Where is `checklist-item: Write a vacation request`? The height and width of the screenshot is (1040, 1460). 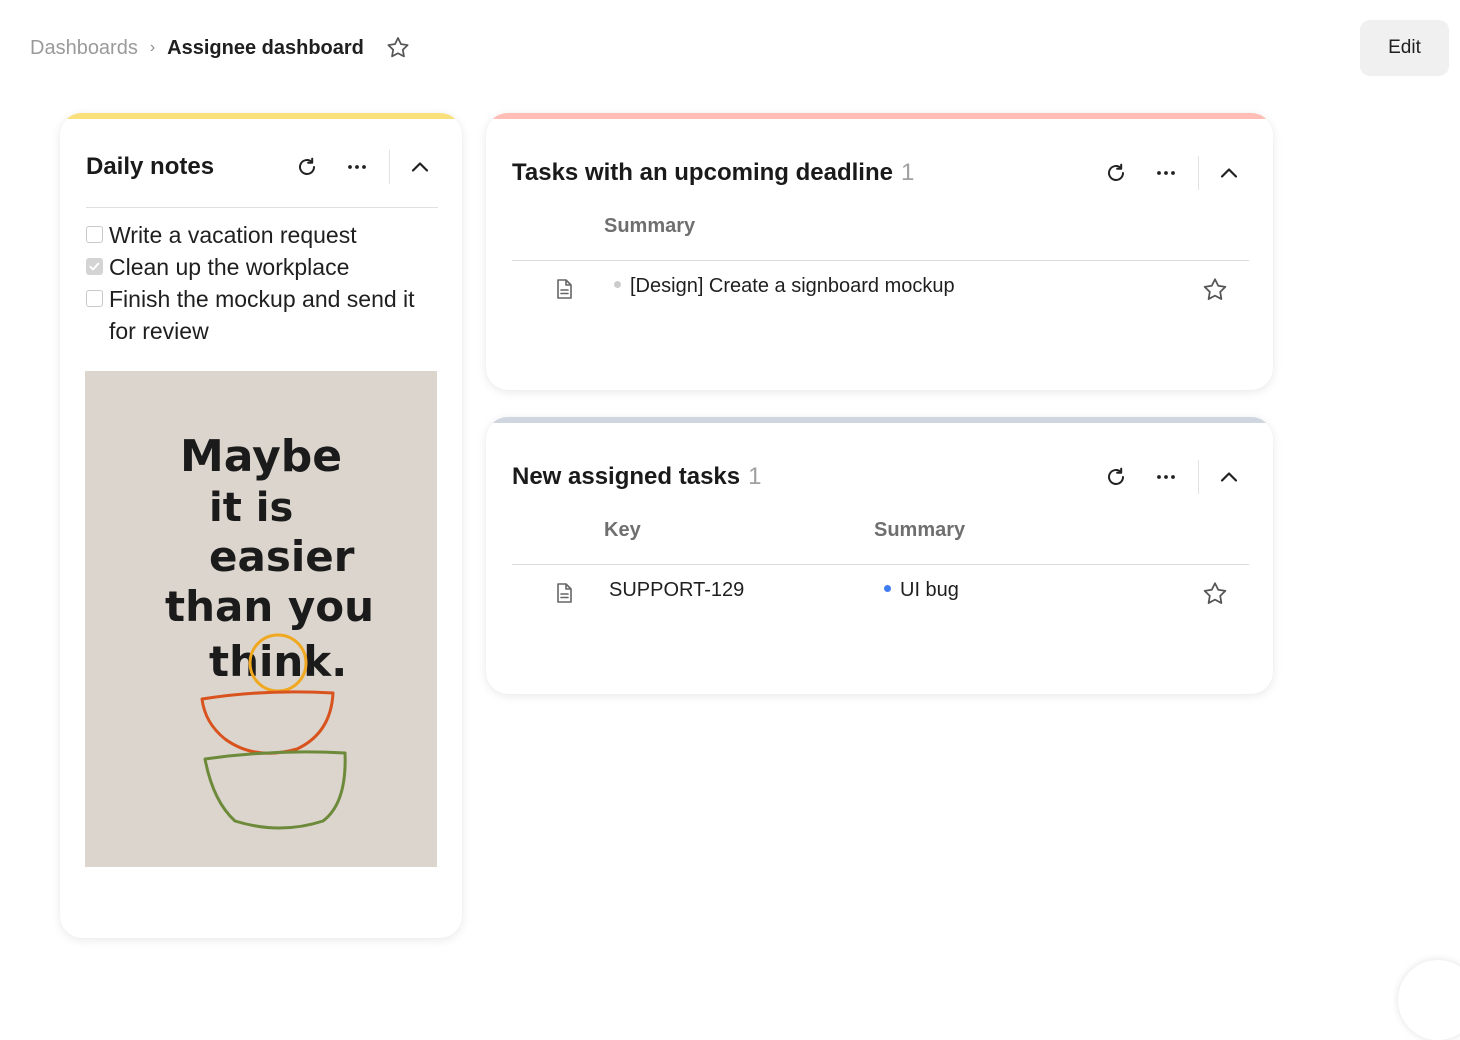
checklist-item: Write a vacation request is located at coordinates (262, 235).